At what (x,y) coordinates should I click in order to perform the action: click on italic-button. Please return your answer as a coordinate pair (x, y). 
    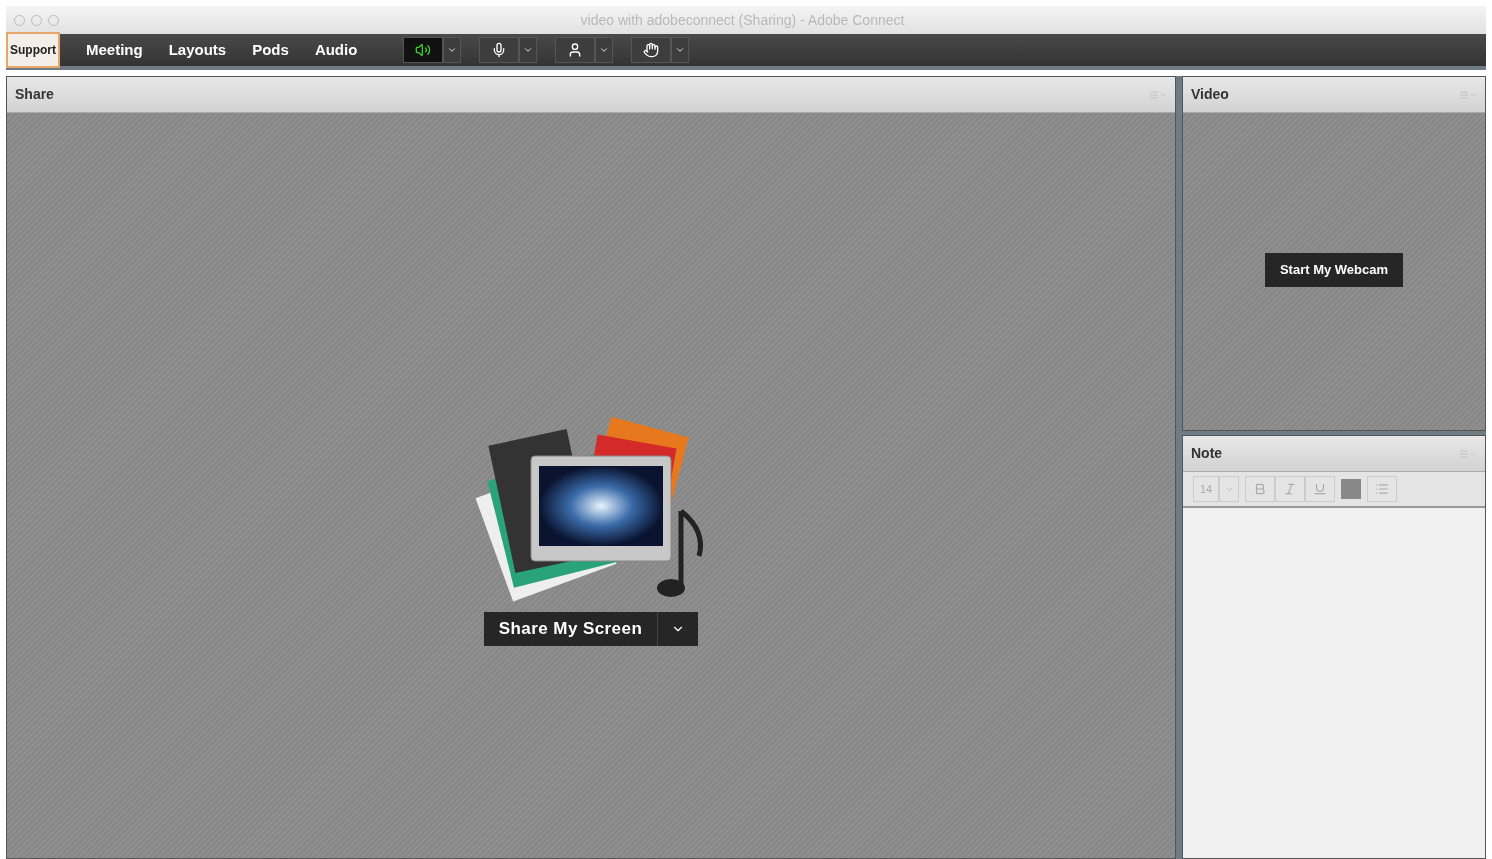
    Looking at the image, I should click on (1290, 489).